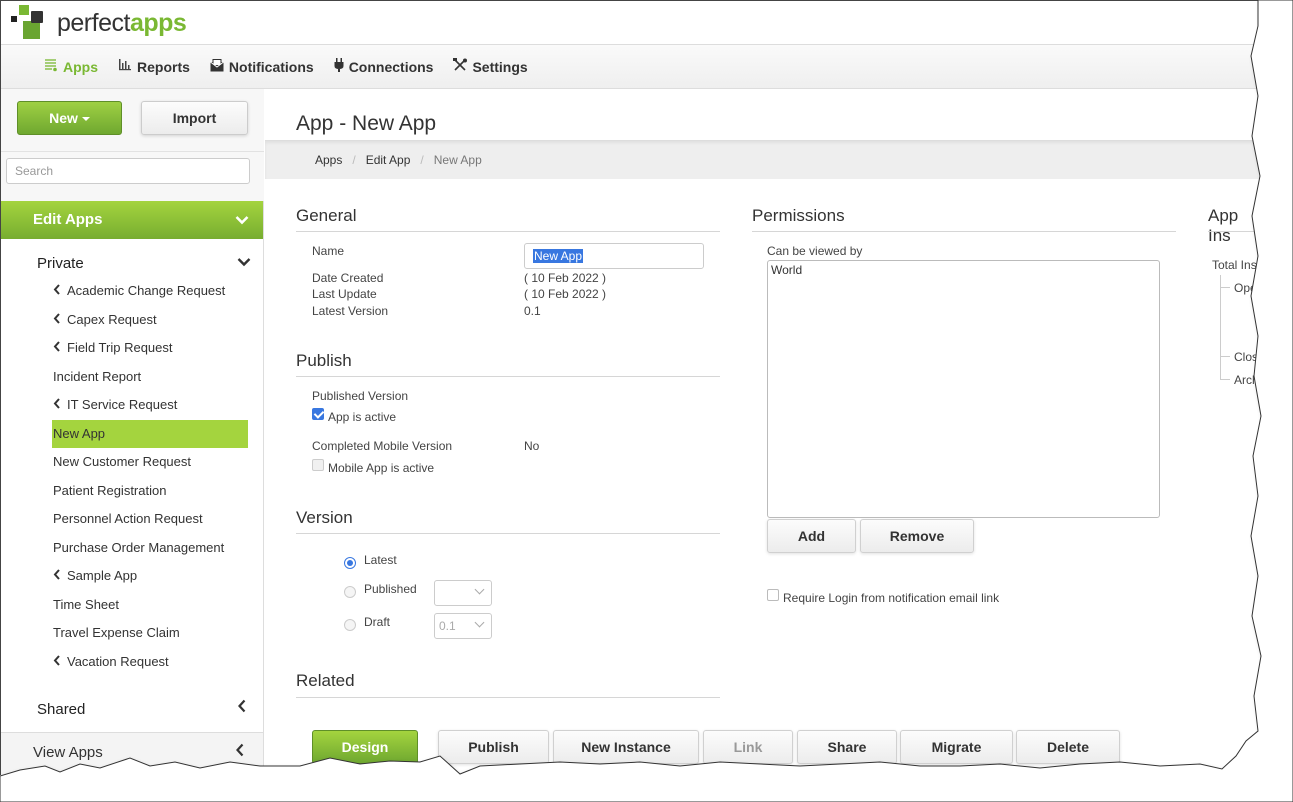 The height and width of the screenshot is (802, 1293). I want to click on publish-button: Publish, so click(493, 747).